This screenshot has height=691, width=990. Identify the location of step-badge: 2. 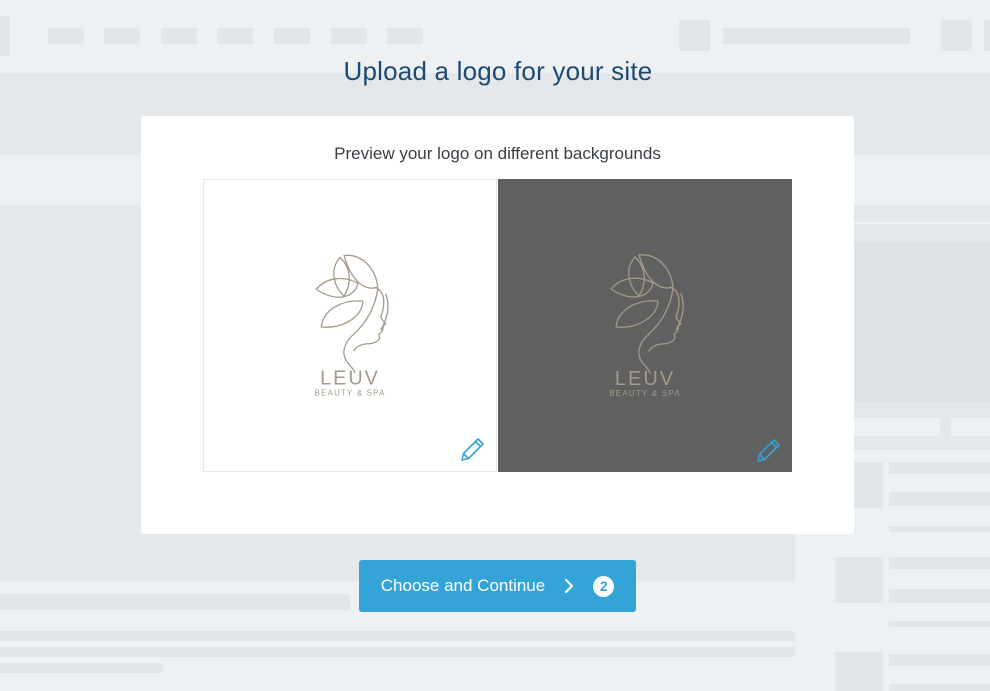
(604, 586).